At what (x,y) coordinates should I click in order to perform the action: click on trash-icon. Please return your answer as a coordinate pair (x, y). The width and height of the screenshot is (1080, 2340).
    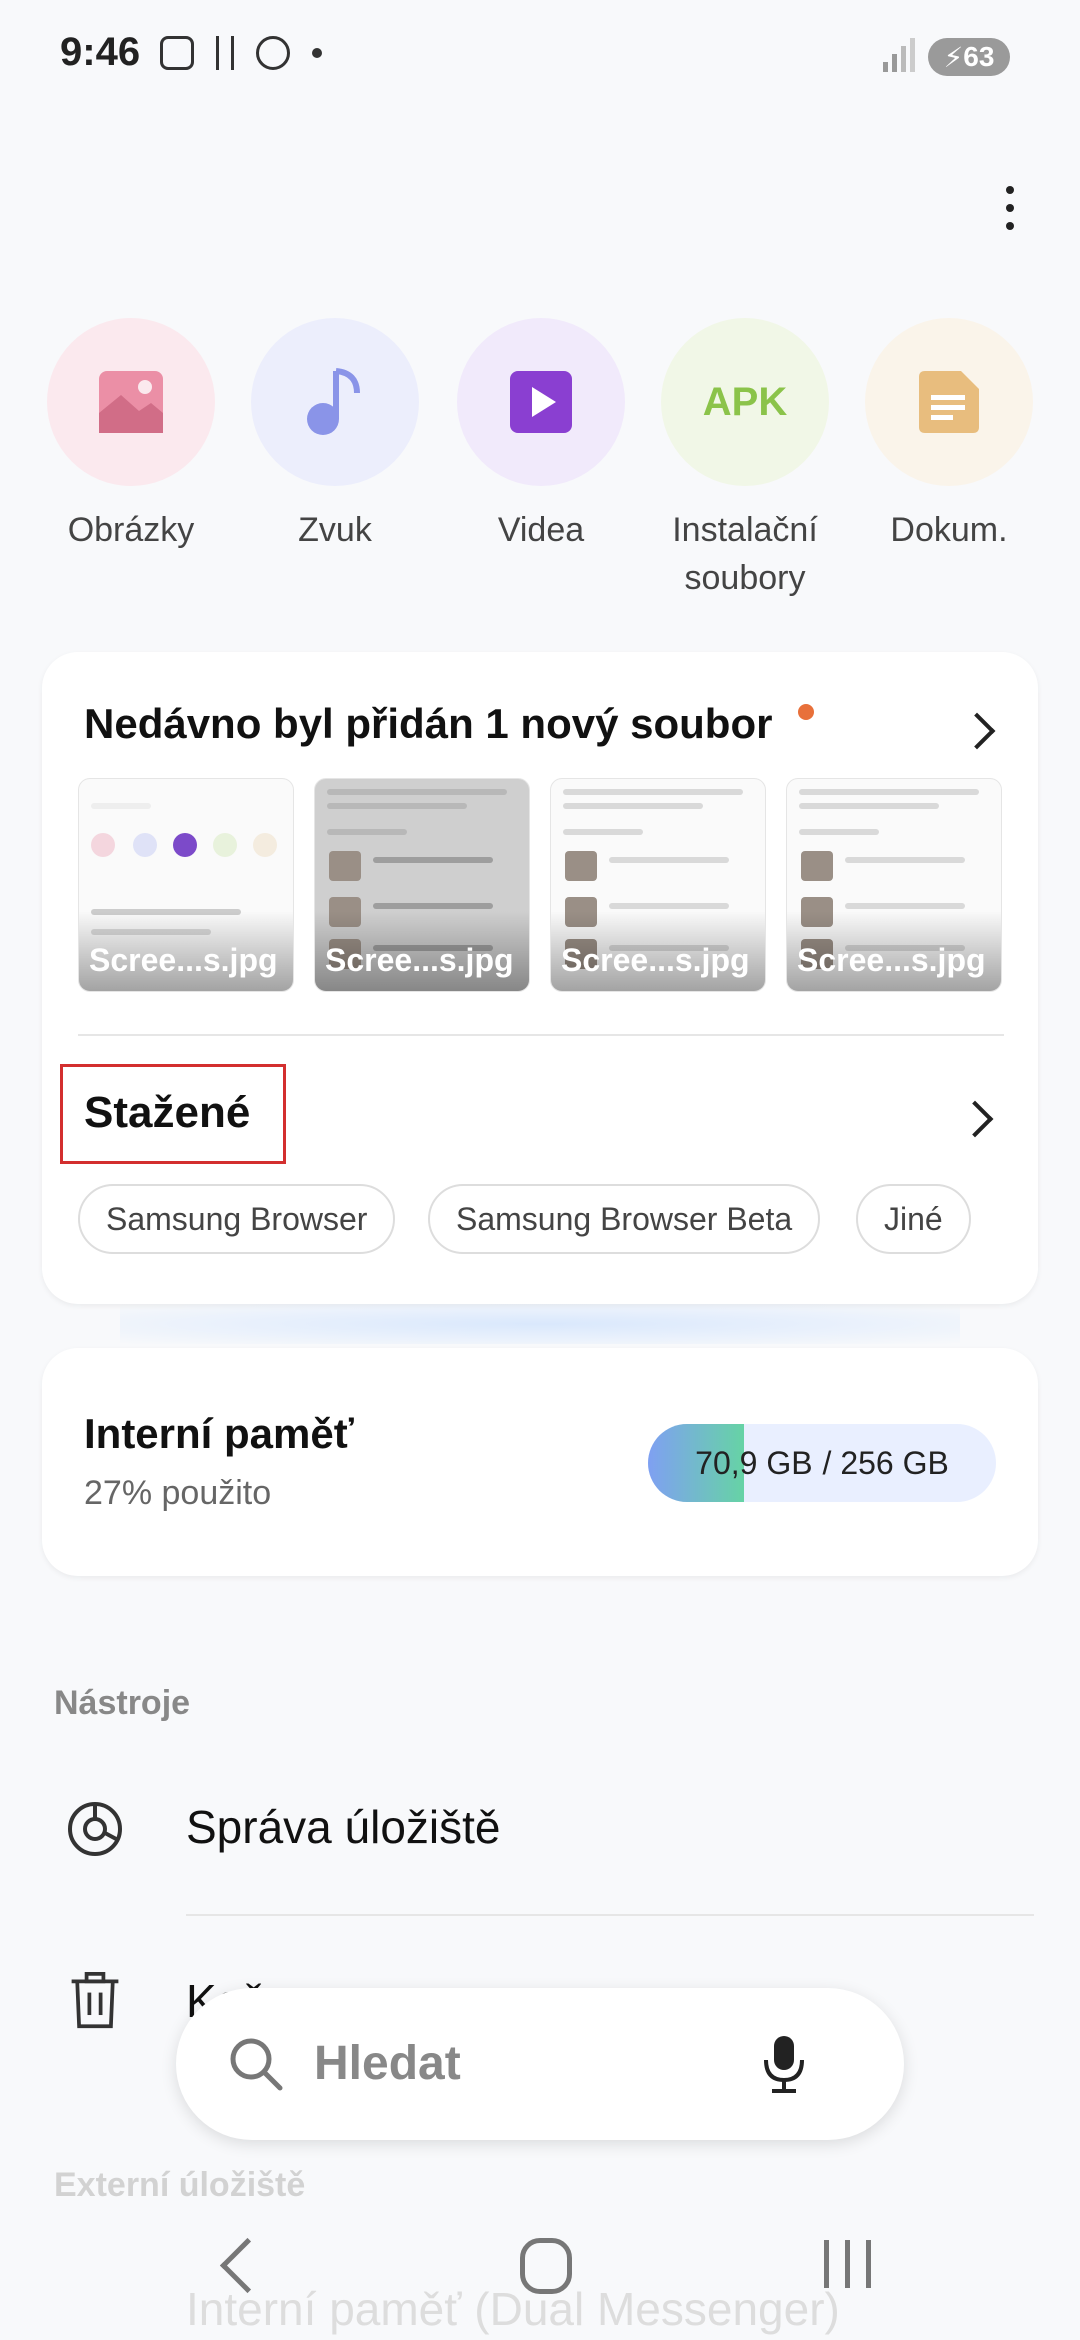
    Looking at the image, I should click on (95, 2000).